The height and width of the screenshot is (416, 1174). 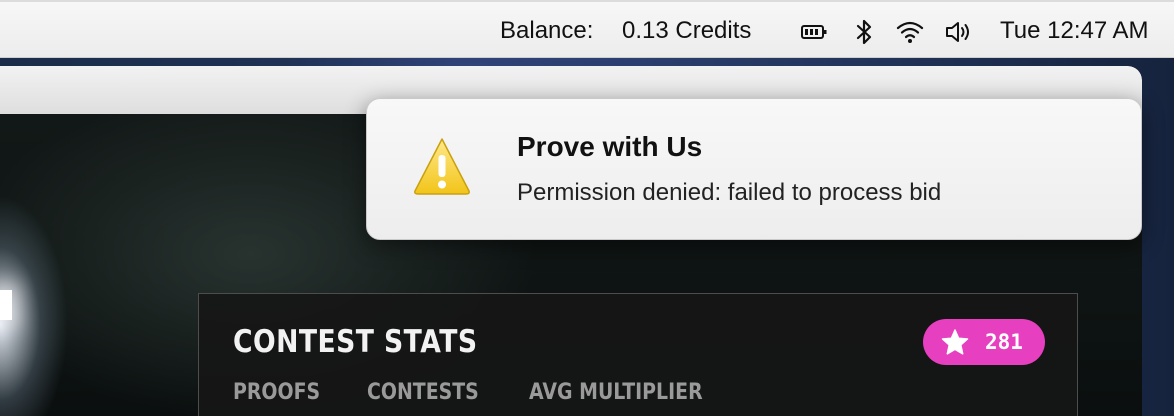 What do you see at coordinates (864, 32) in the screenshot?
I see `bluetooth-icon` at bounding box center [864, 32].